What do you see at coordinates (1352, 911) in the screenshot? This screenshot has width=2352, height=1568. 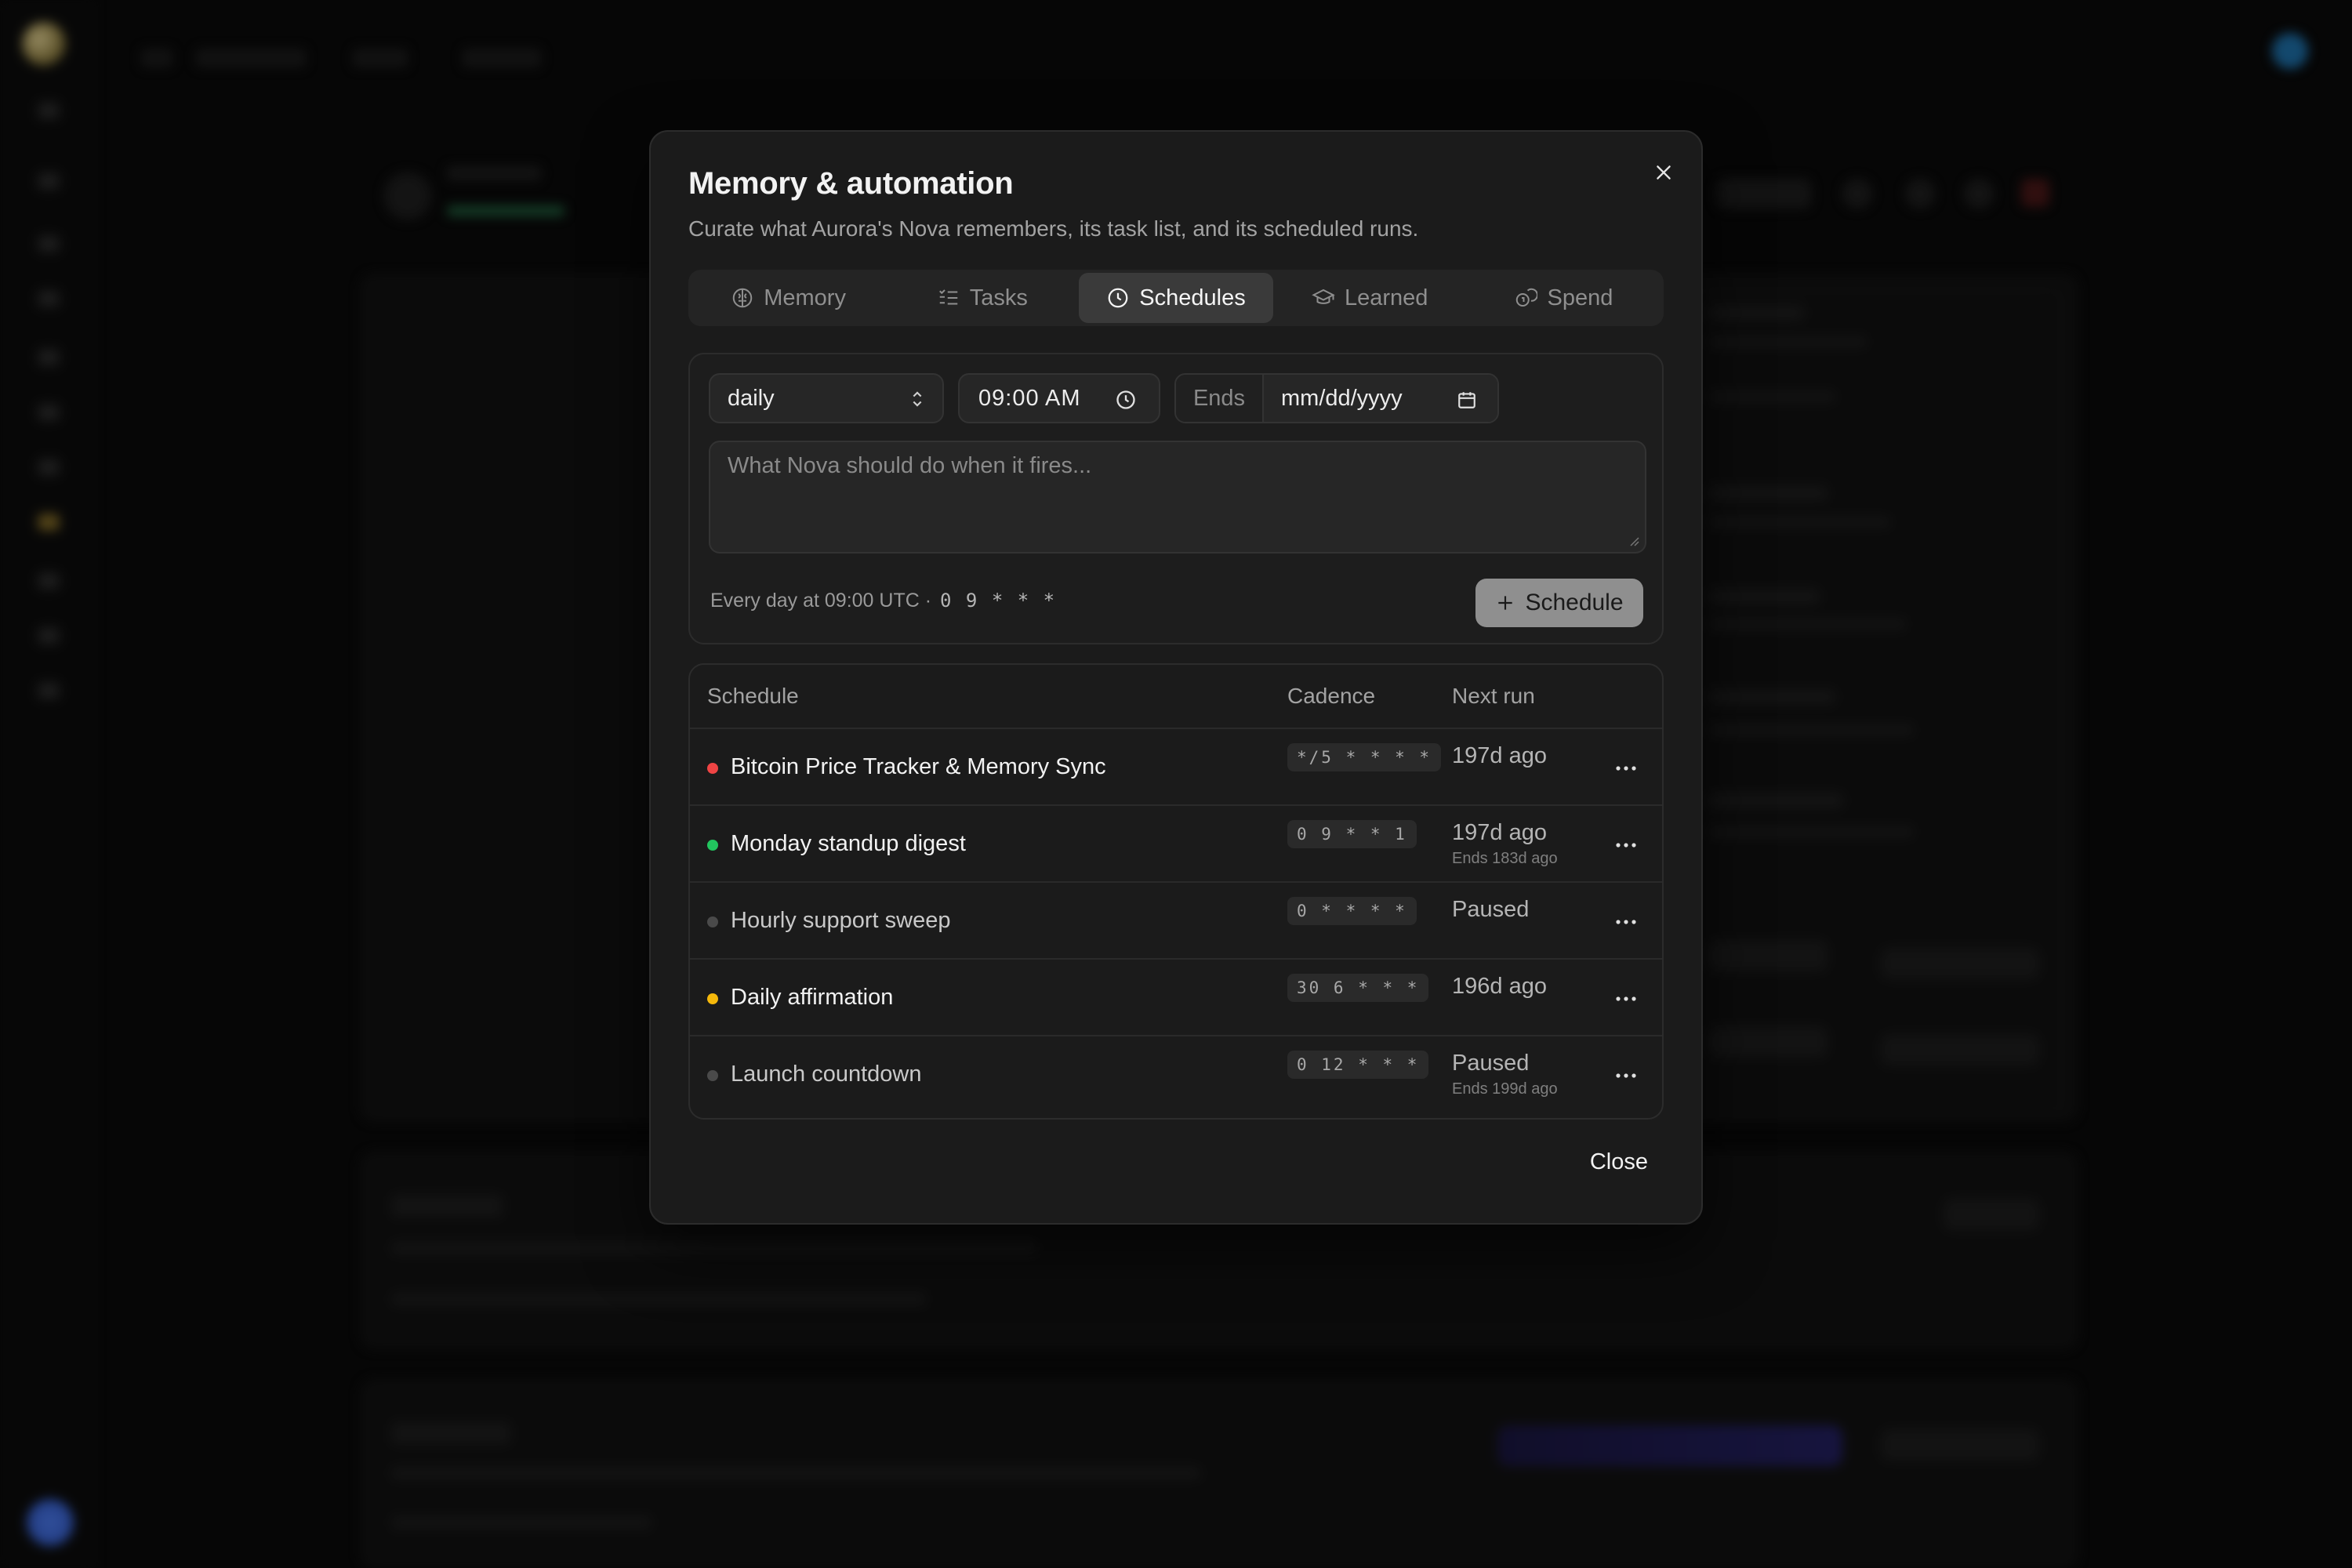 I see `cadence-badge: 0 * * * *` at bounding box center [1352, 911].